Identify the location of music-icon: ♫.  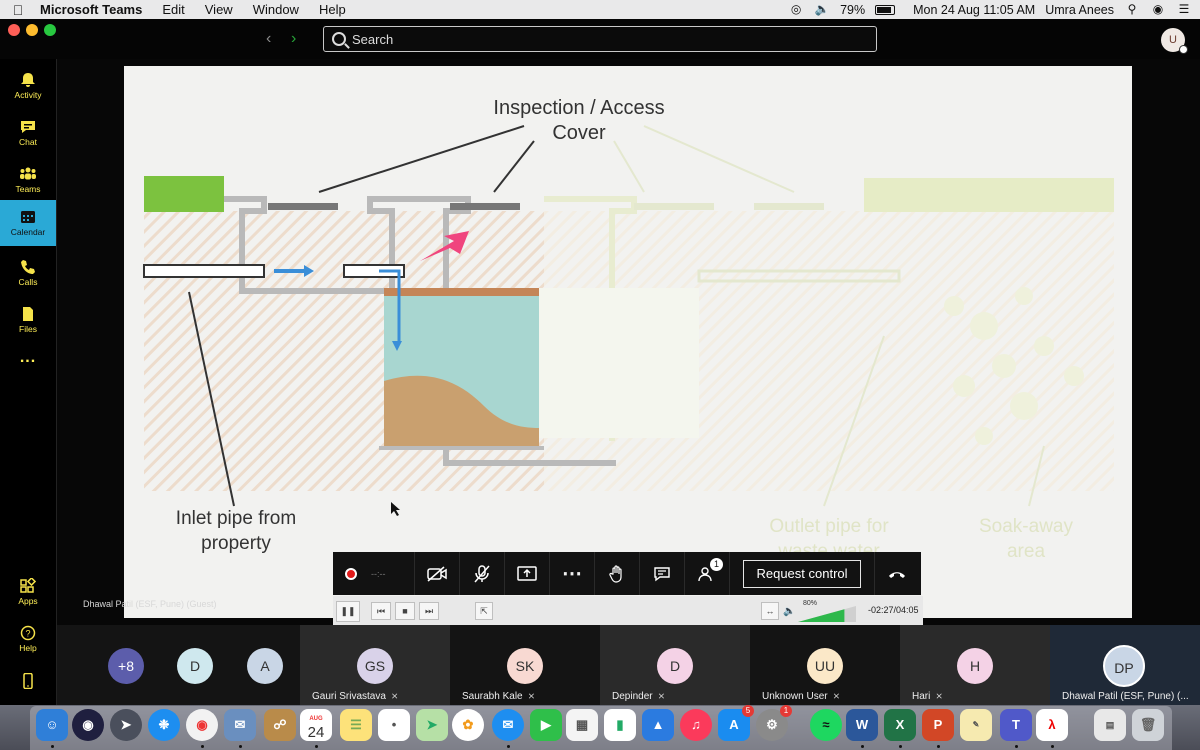
(696, 725).